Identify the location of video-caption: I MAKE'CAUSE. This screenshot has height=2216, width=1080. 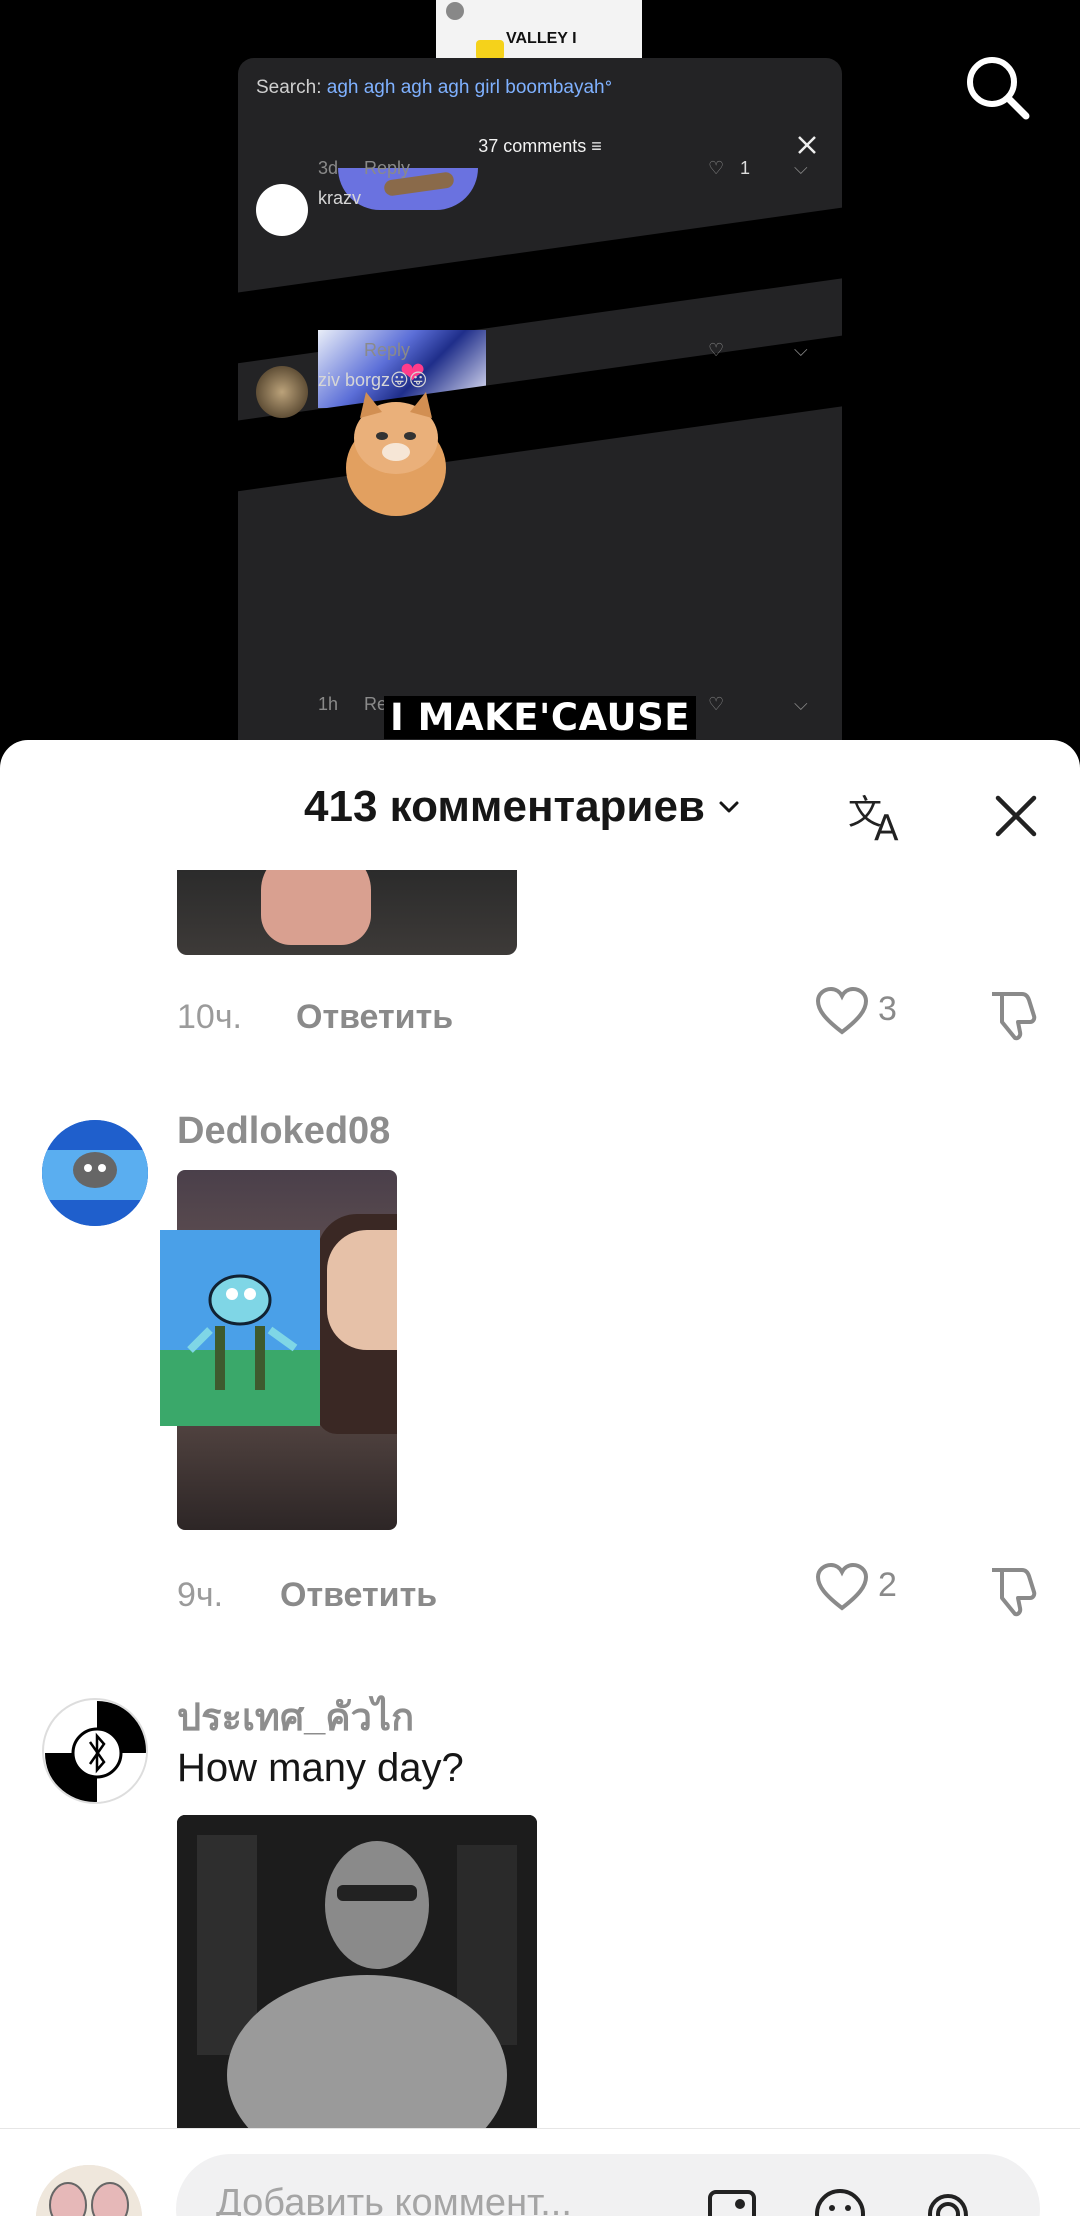
(540, 717).